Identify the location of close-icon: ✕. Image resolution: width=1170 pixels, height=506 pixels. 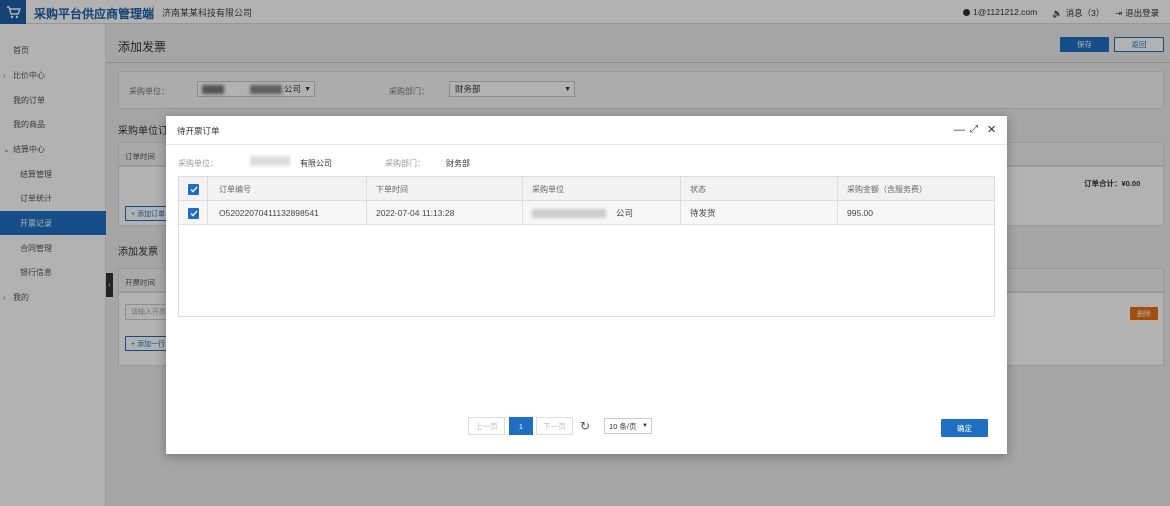
(991, 130).